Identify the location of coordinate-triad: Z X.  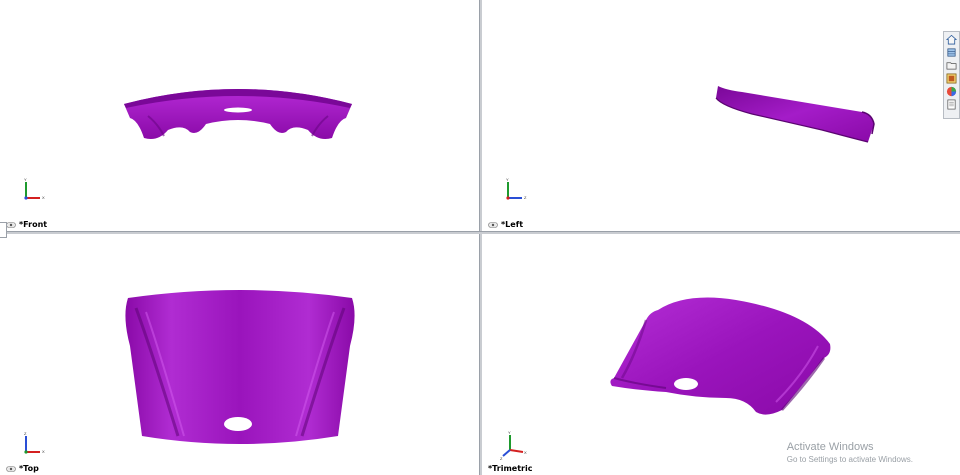
(33, 445).